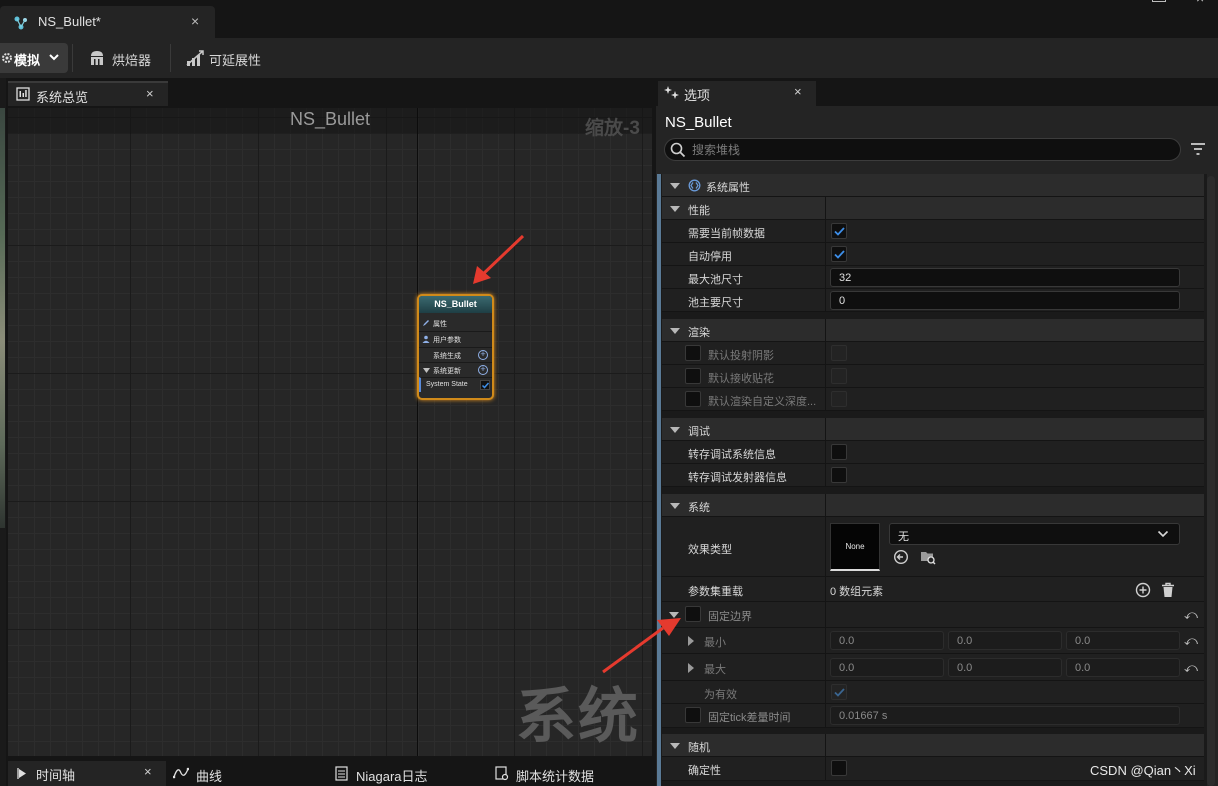  What do you see at coordinates (1168, 590) in the screenshot?
I see `trash-icon` at bounding box center [1168, 590].